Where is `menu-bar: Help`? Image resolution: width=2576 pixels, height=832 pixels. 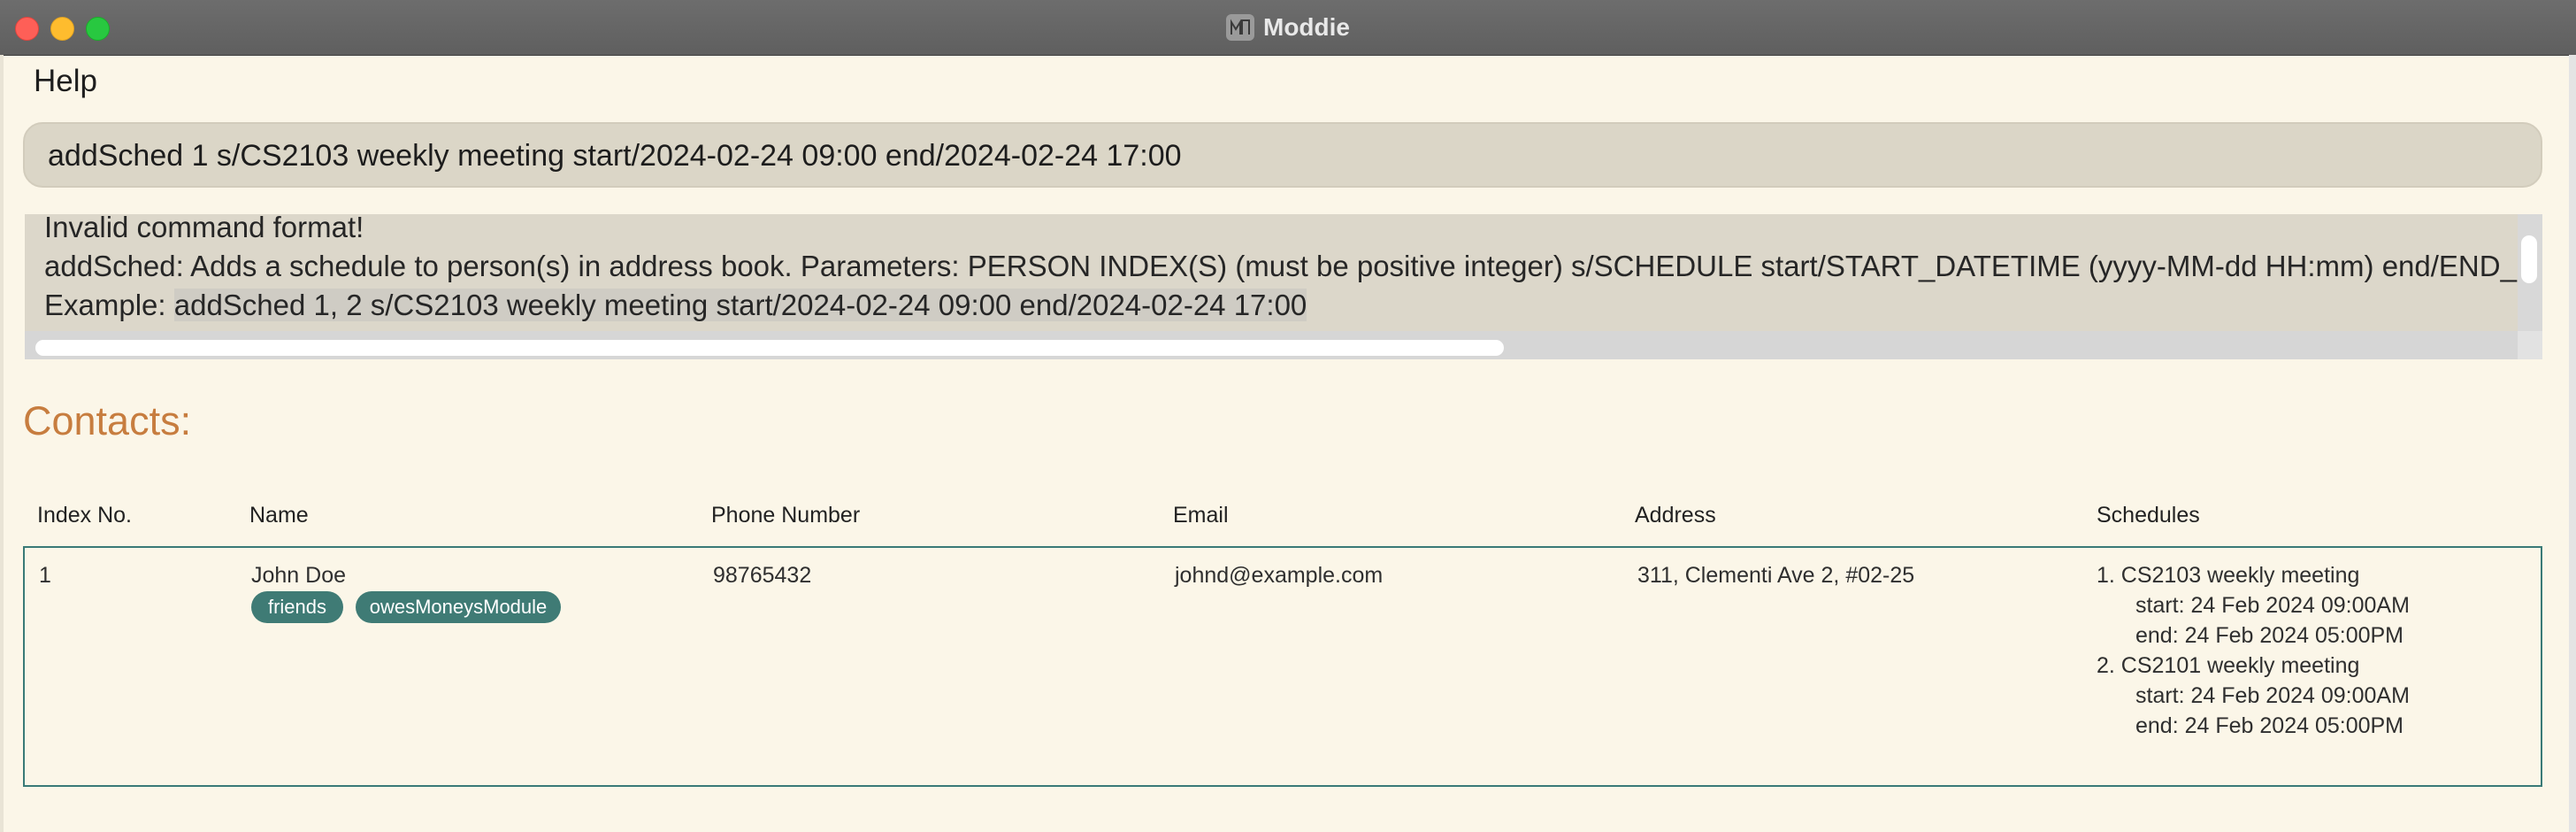 menu-bar: Help is located at coordinates (65, 83).